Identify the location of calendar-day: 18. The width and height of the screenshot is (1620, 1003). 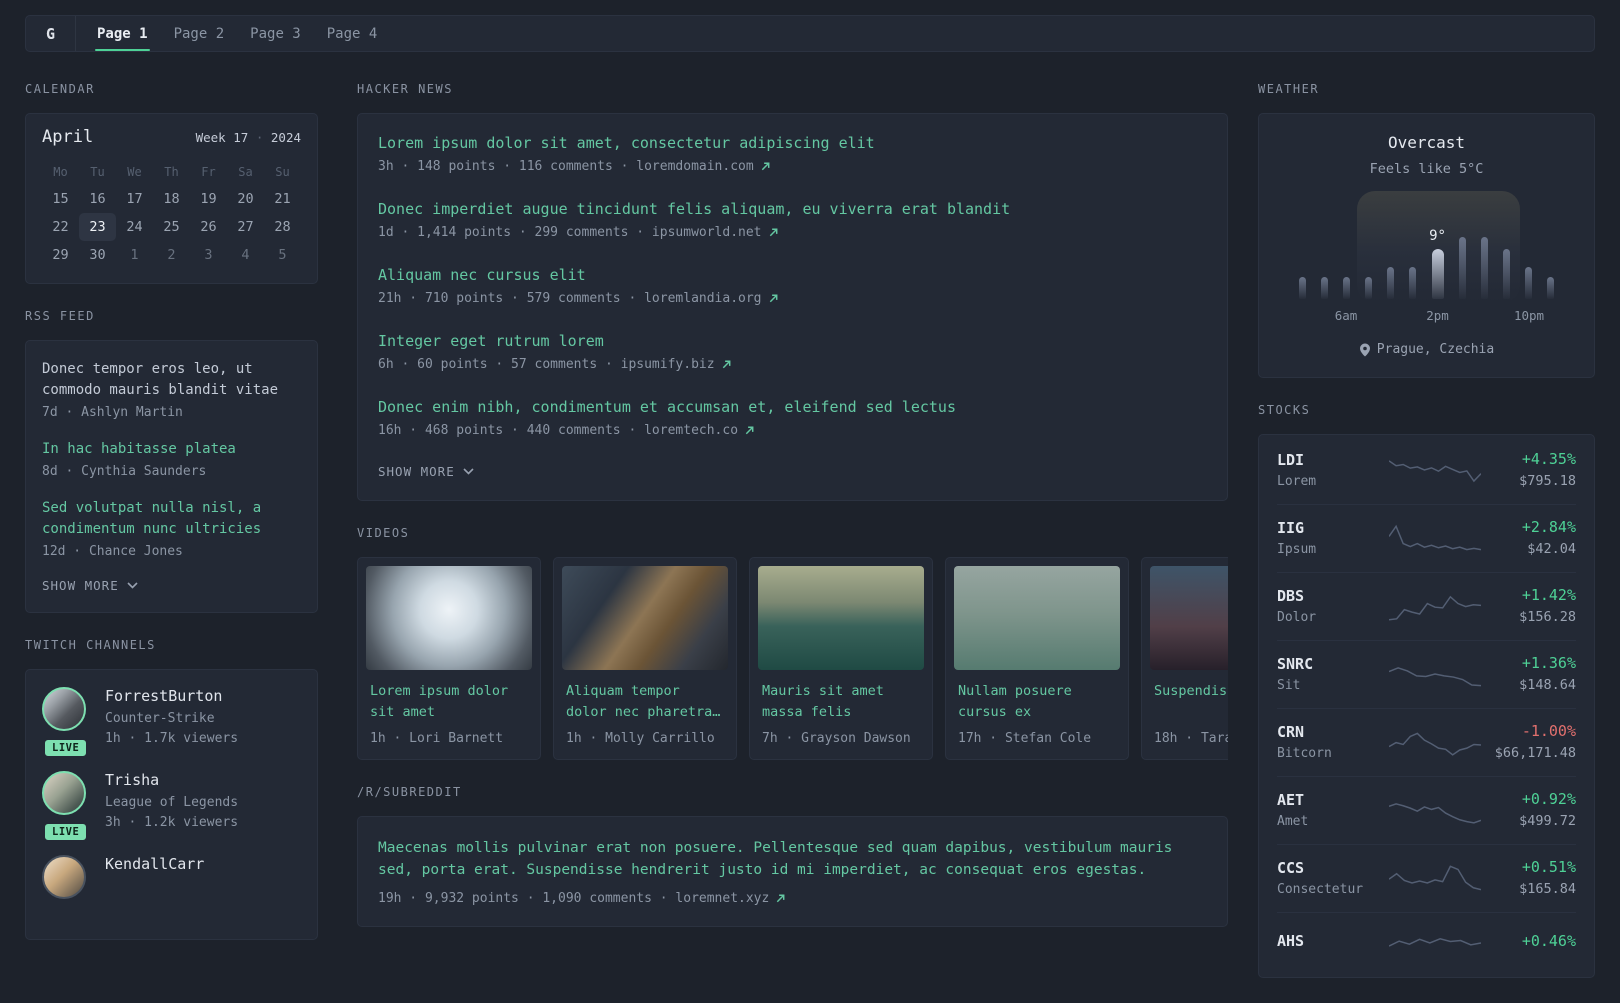
(171, 199).